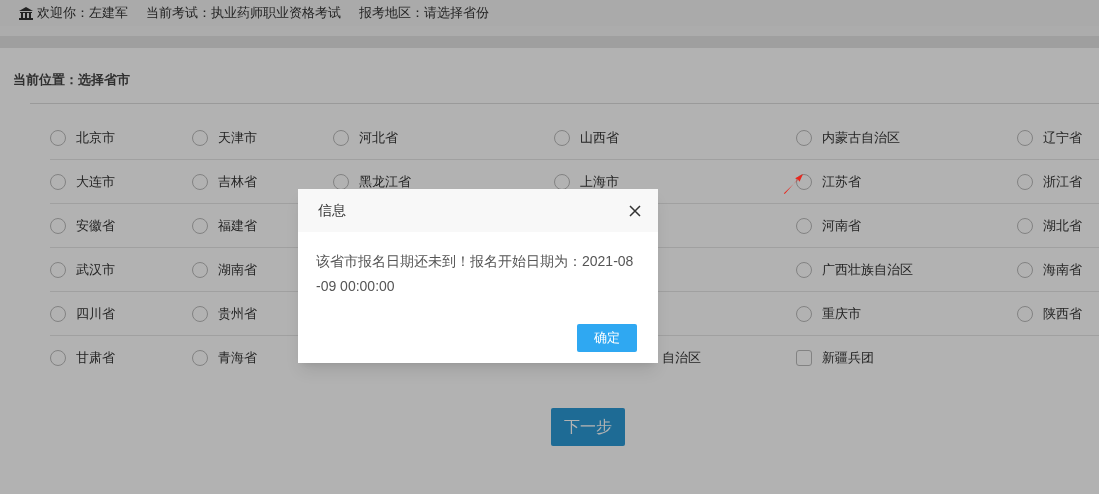  What do you see at coordinates (378, 137) in the screenshot?
I see `region-label: 河北省` at bounding box center [378, 137].